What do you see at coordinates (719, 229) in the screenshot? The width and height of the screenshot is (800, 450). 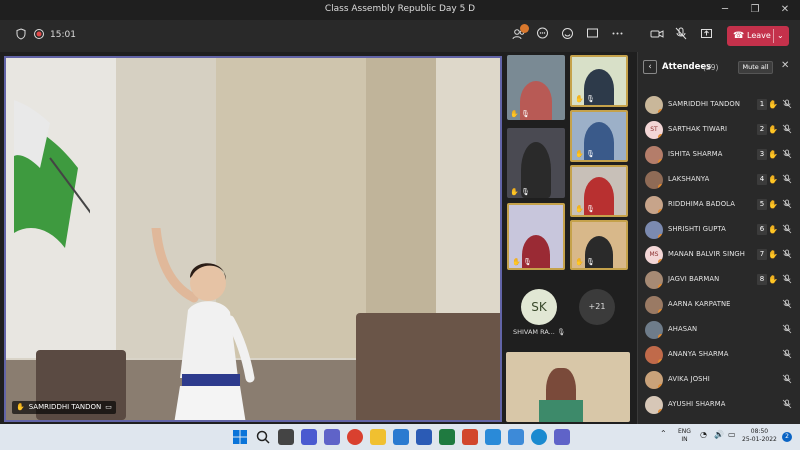 I see `attendee-row: SHRISHTI GUPTA 6 ✋` at bounding box center [719, 229].